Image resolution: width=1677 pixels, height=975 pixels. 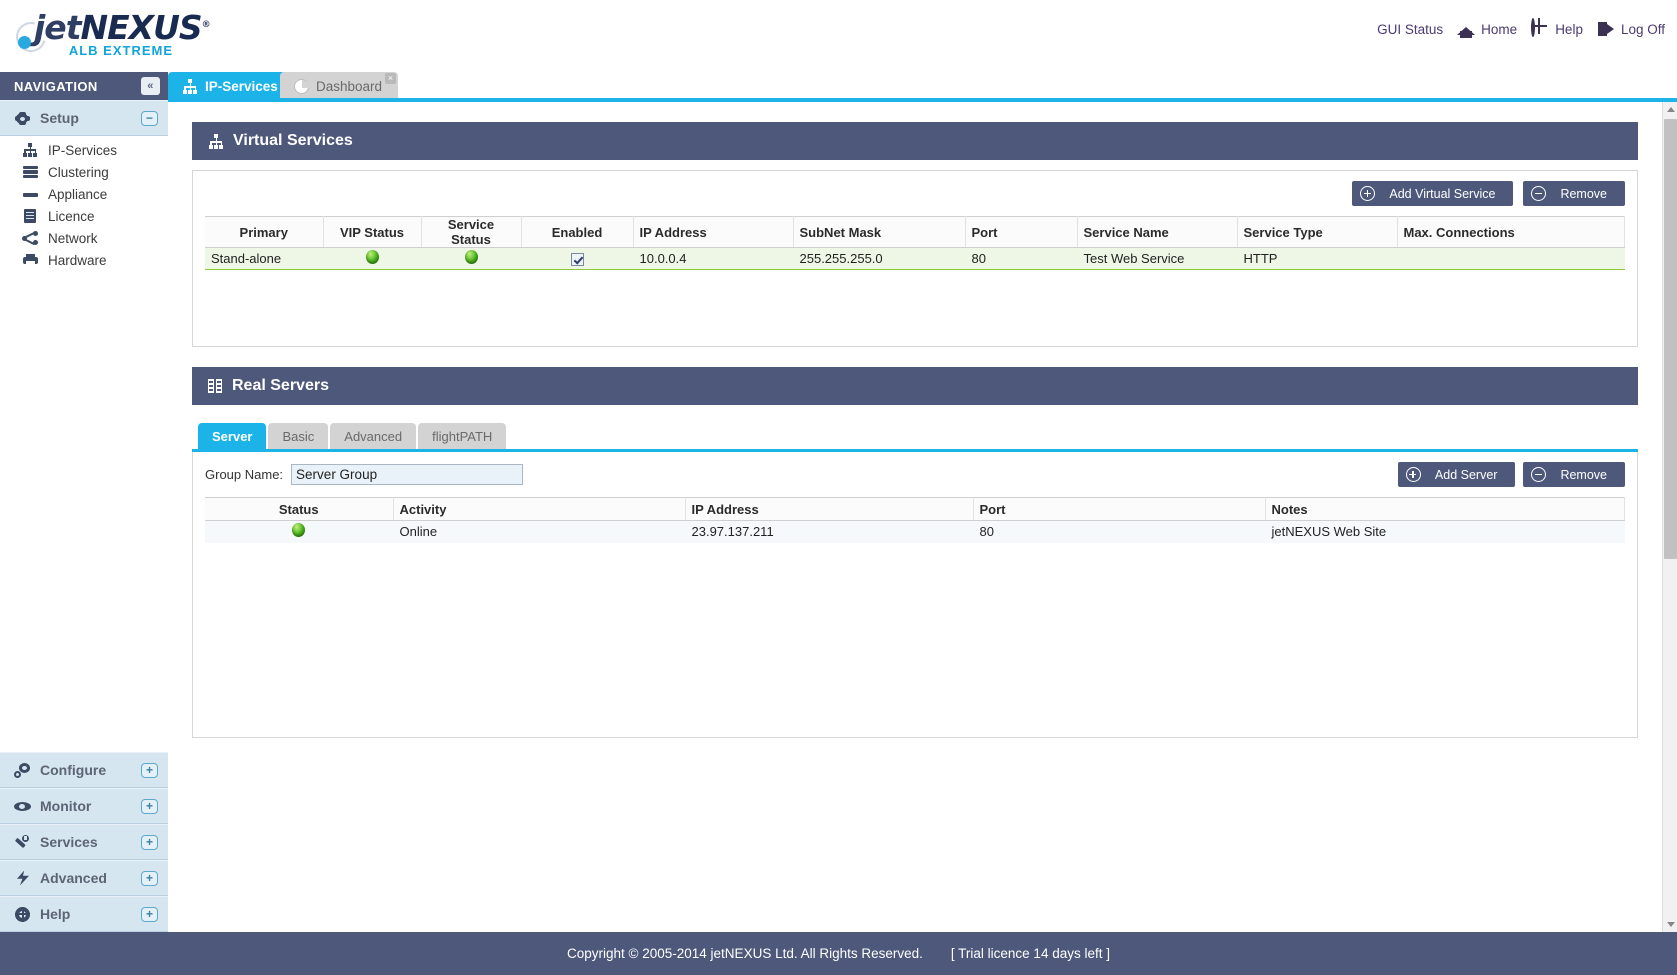 What do you see at coordinates (1317, 232) in the screenshot?
I see `col-service-type: Service Type` at bounding box center [1317, 232].